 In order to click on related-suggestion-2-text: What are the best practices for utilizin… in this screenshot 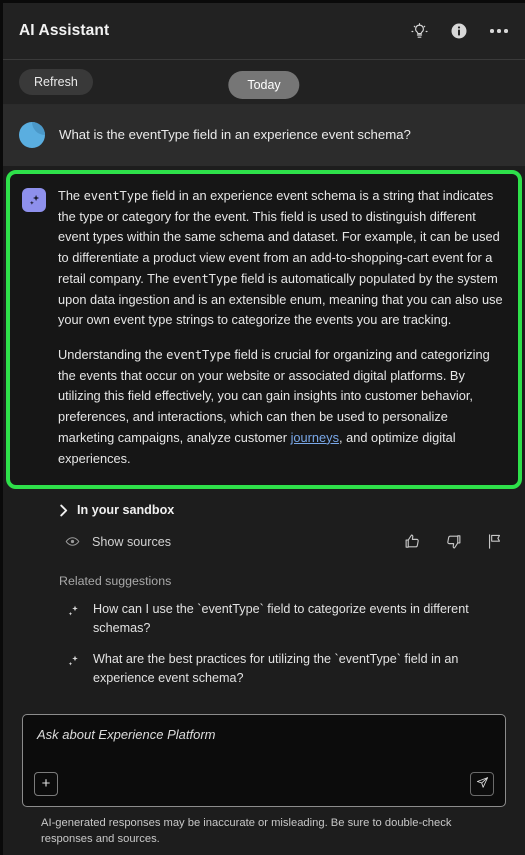, I will do `click(276, 669)`.